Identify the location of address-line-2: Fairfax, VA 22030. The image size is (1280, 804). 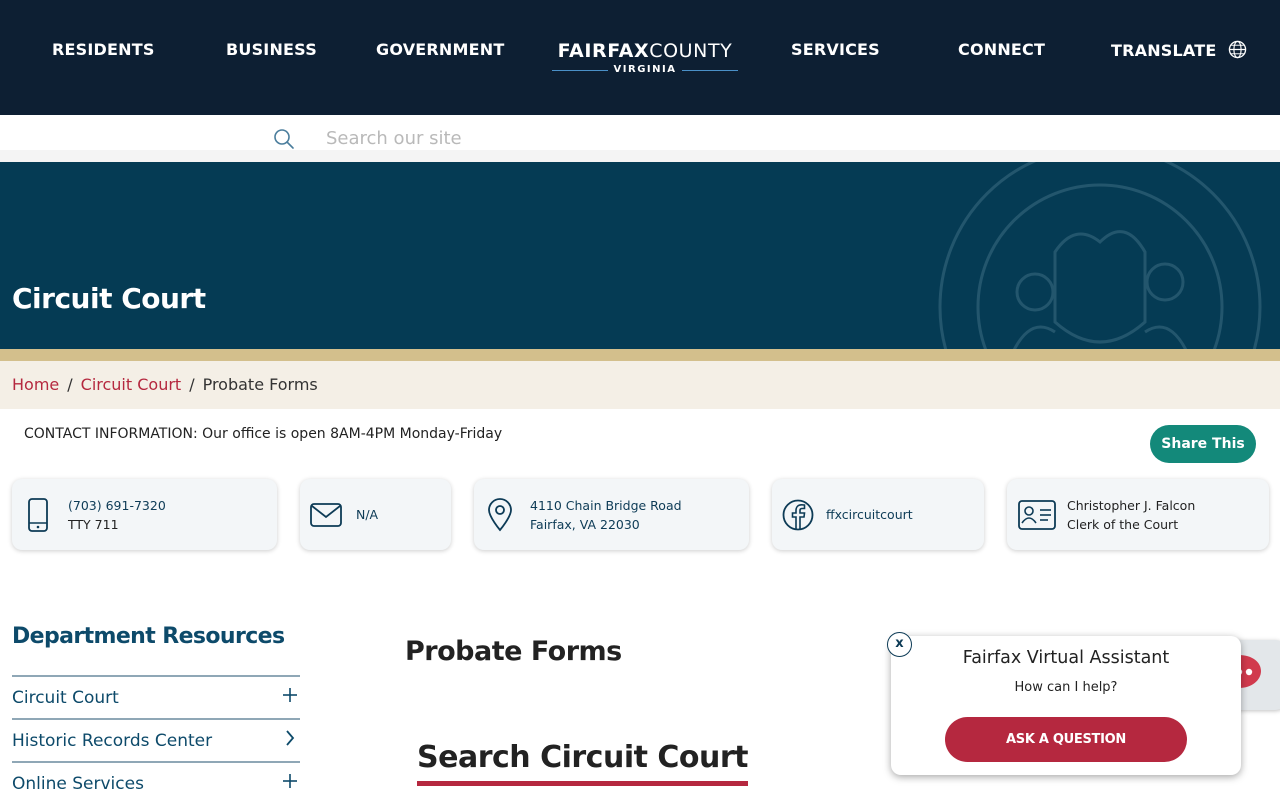
(606, 524).